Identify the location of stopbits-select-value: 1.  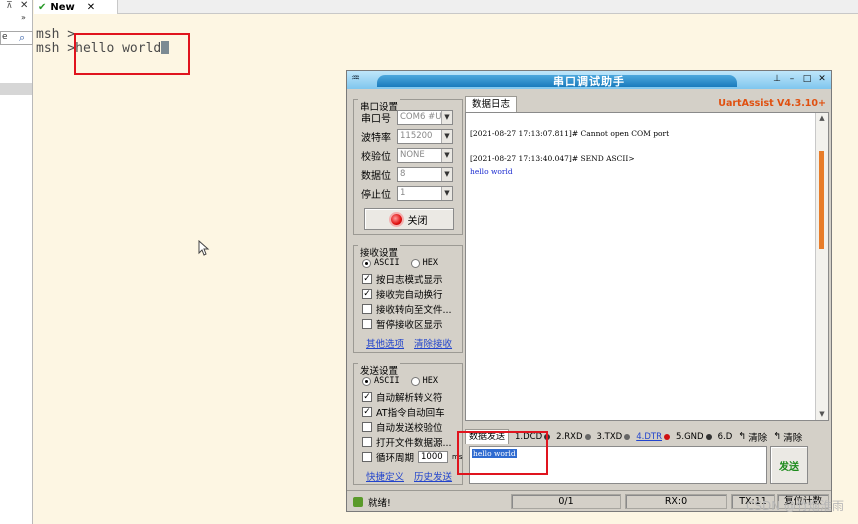
(403, 193).